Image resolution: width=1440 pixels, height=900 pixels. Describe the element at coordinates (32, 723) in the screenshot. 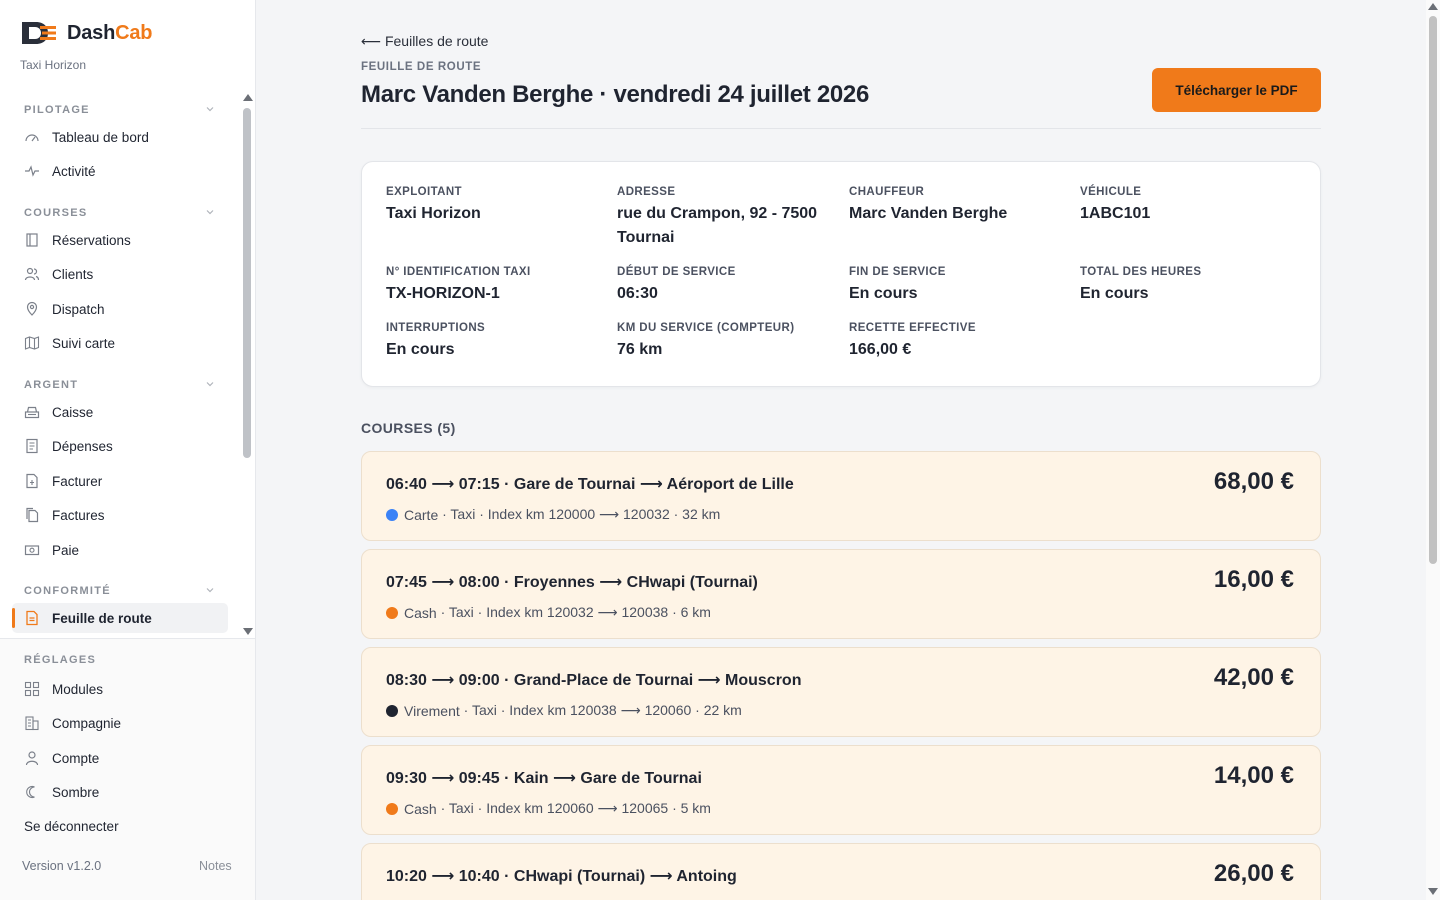

I see `building-icon` at that location.